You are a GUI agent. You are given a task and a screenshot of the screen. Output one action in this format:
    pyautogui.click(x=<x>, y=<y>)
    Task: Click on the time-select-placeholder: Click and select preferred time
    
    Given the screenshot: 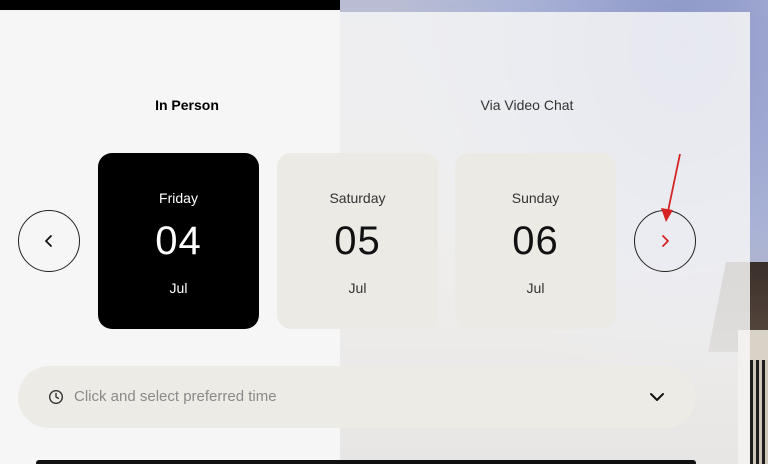 What is the action you would take?
    pyautogui.click(x=175, y=396)
    